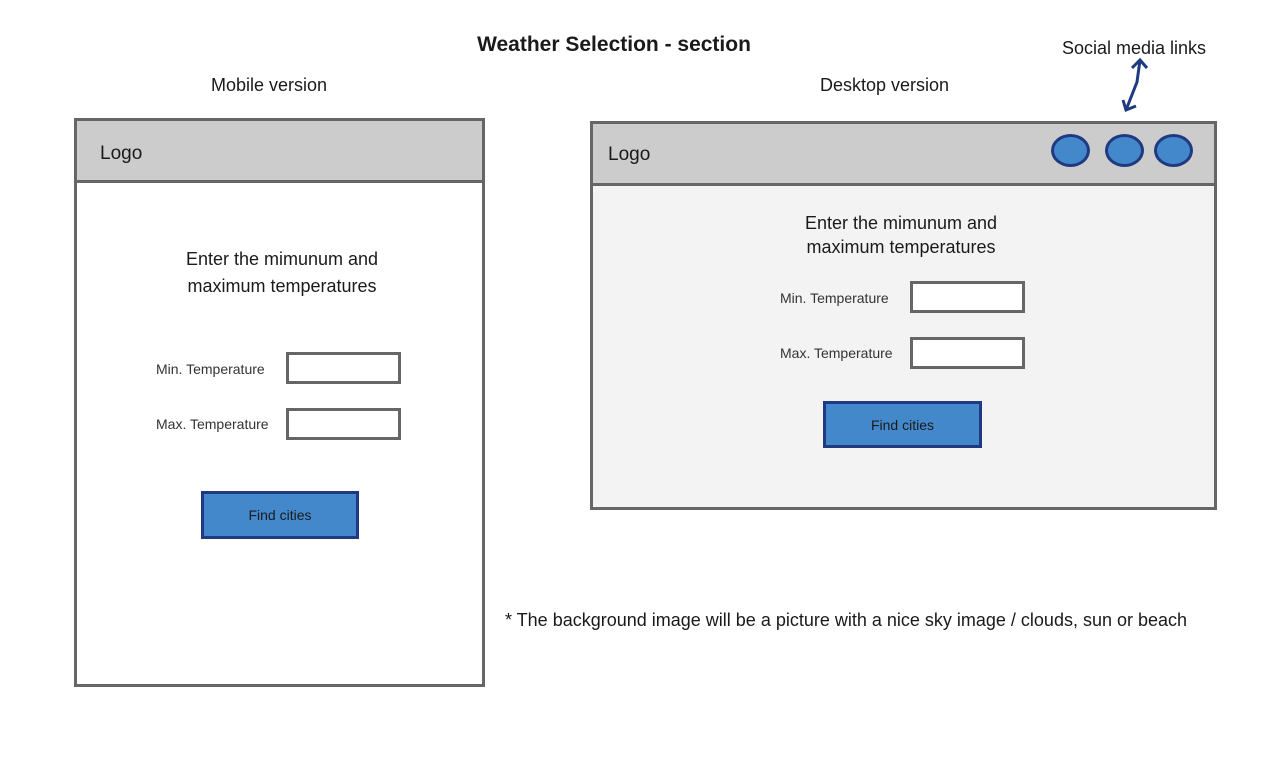  What do you see at coordinates (629, 154) in the screenshot?
I see `desktop-logo: Logo` at bounding box center [629, 154].